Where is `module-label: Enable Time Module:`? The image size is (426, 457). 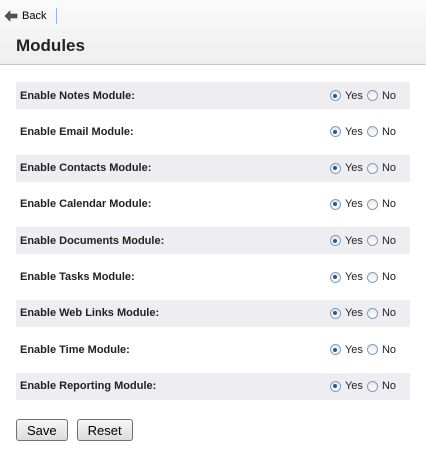 module-label: Enable Time Module: is located at coordinates (75, 349).